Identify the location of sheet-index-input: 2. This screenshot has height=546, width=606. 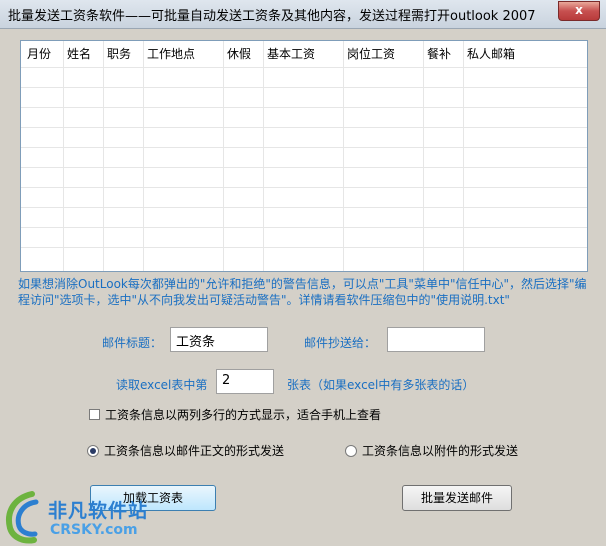
(245, 381).